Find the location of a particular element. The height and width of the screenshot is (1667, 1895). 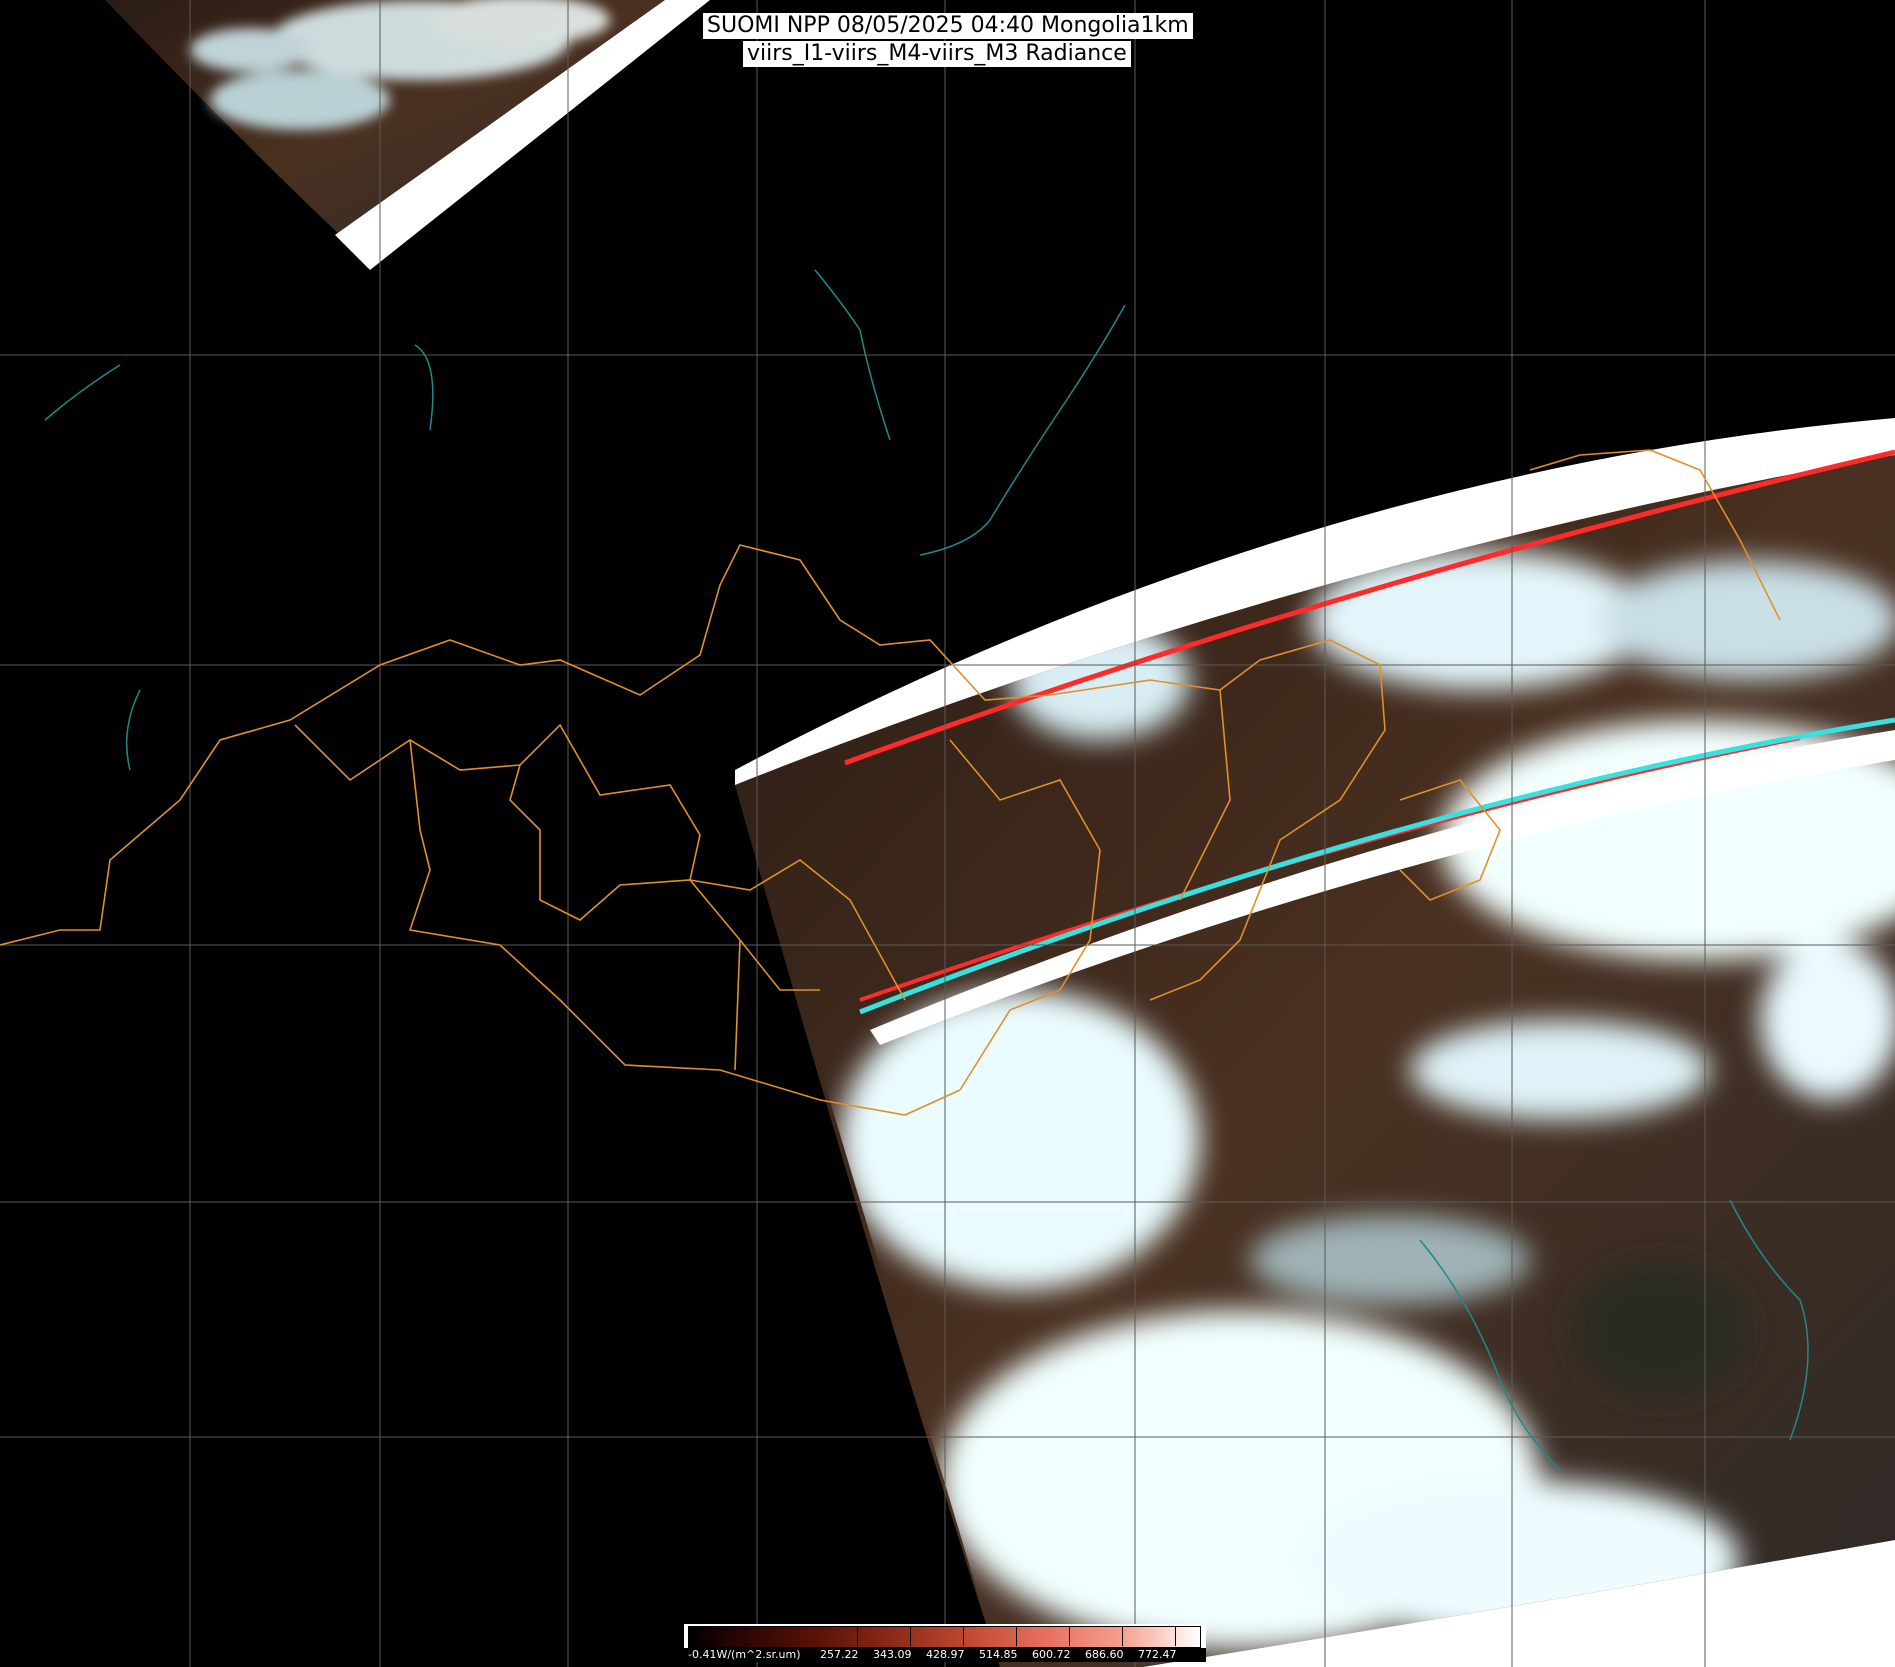

colorbar-label: 772.47 is located at coordinates (1157, 1654).